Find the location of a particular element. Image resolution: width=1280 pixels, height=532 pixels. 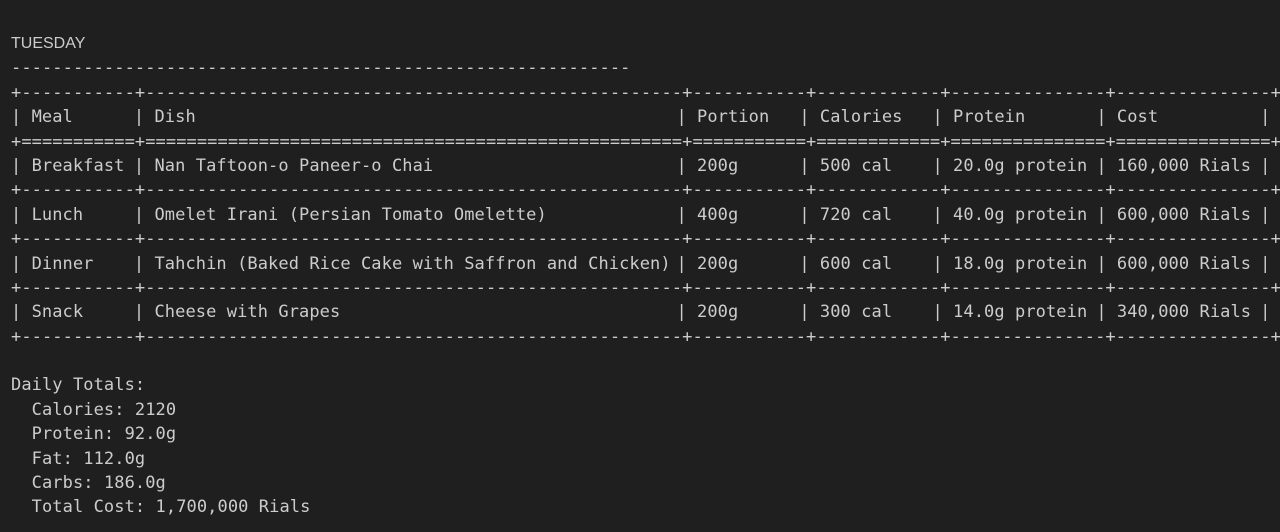

header-portion: Portion is located at coordinates (733, 117).